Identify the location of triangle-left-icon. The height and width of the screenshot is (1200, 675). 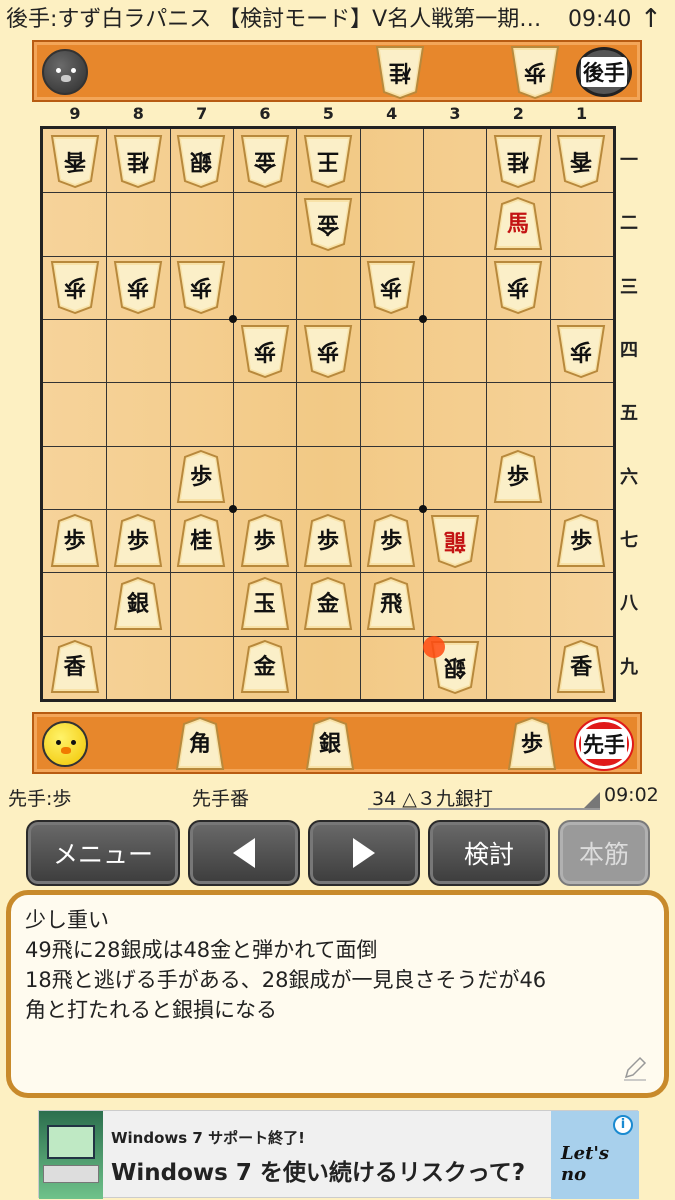
(244, 853).